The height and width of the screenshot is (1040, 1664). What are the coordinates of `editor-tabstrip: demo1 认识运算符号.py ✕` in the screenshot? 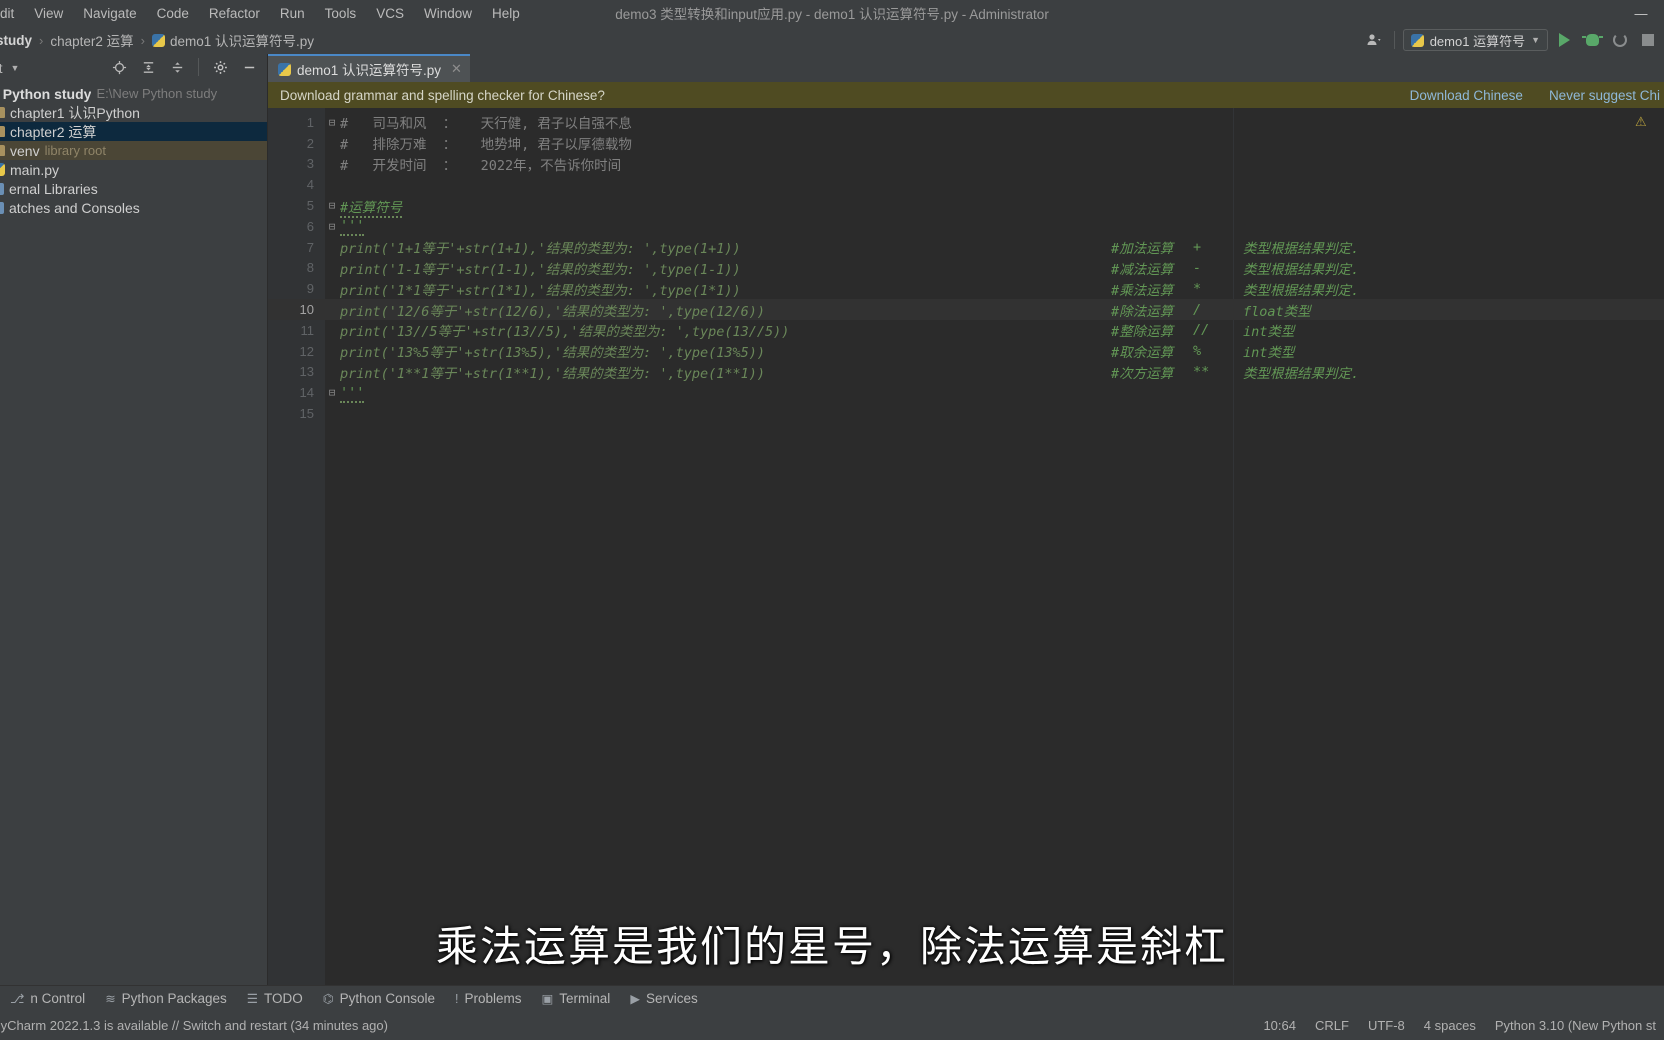 It's located at (966, 68).